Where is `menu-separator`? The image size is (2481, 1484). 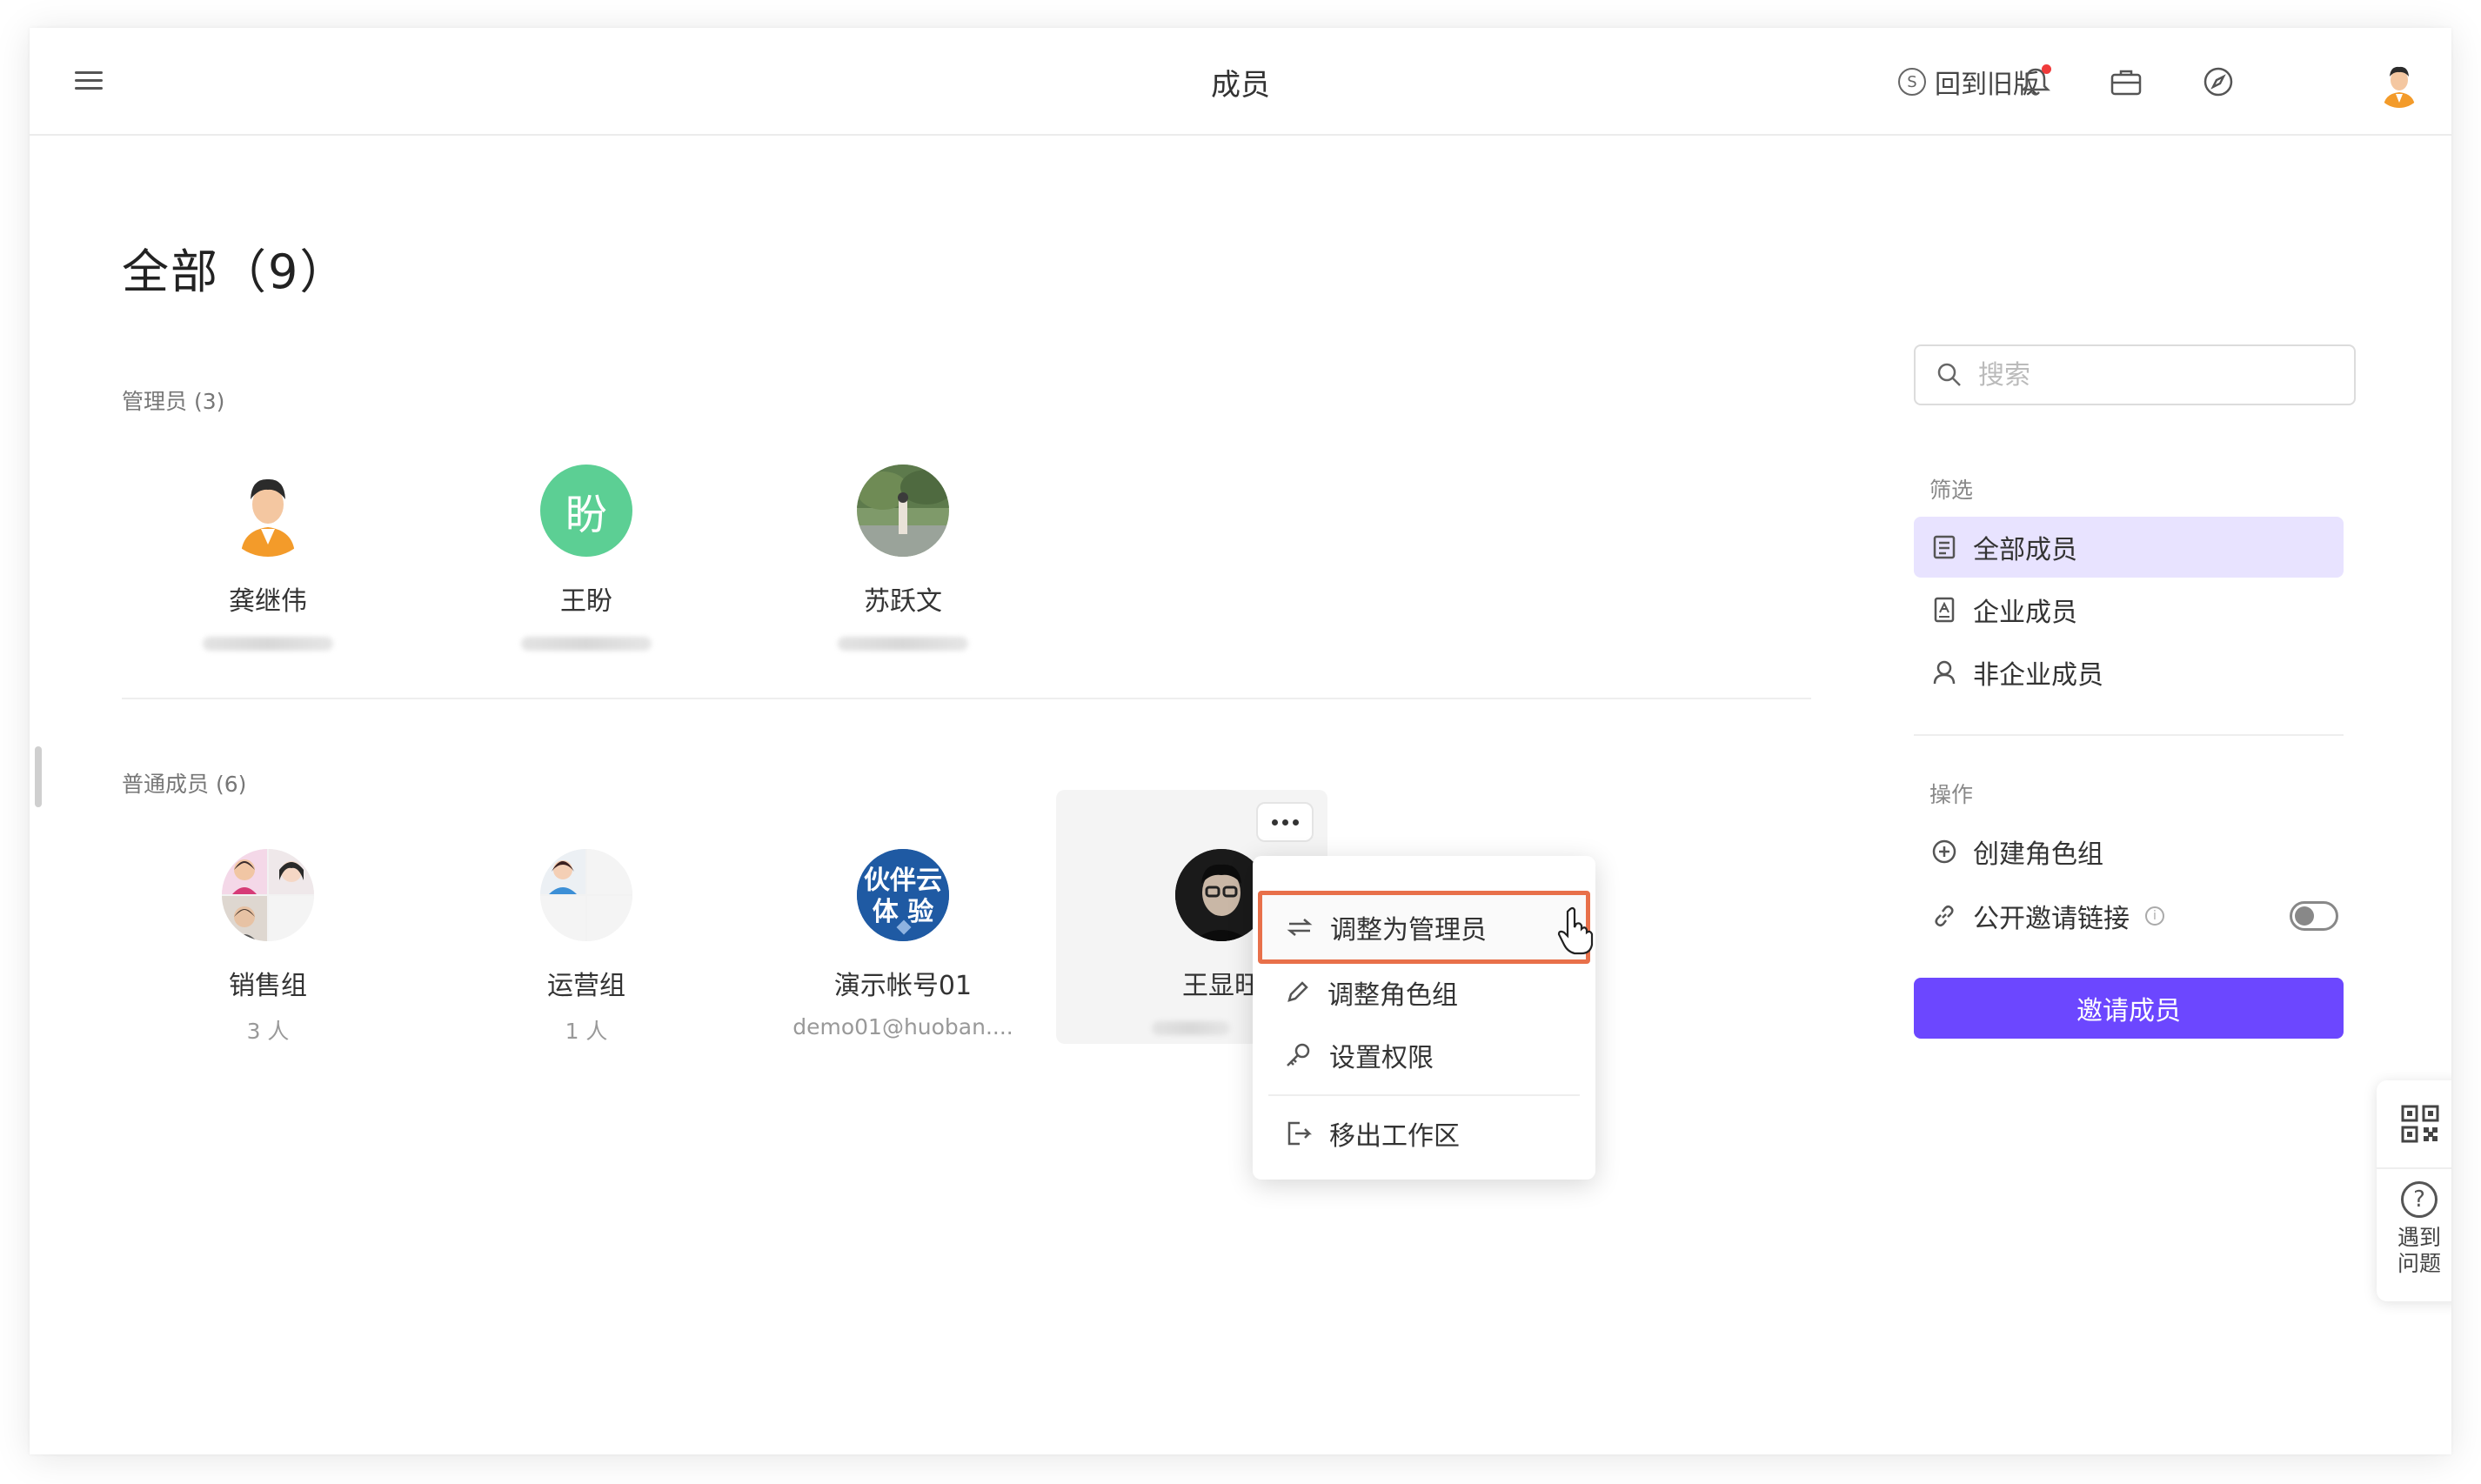 menu-separator is located at coordinates (1424, 1095).